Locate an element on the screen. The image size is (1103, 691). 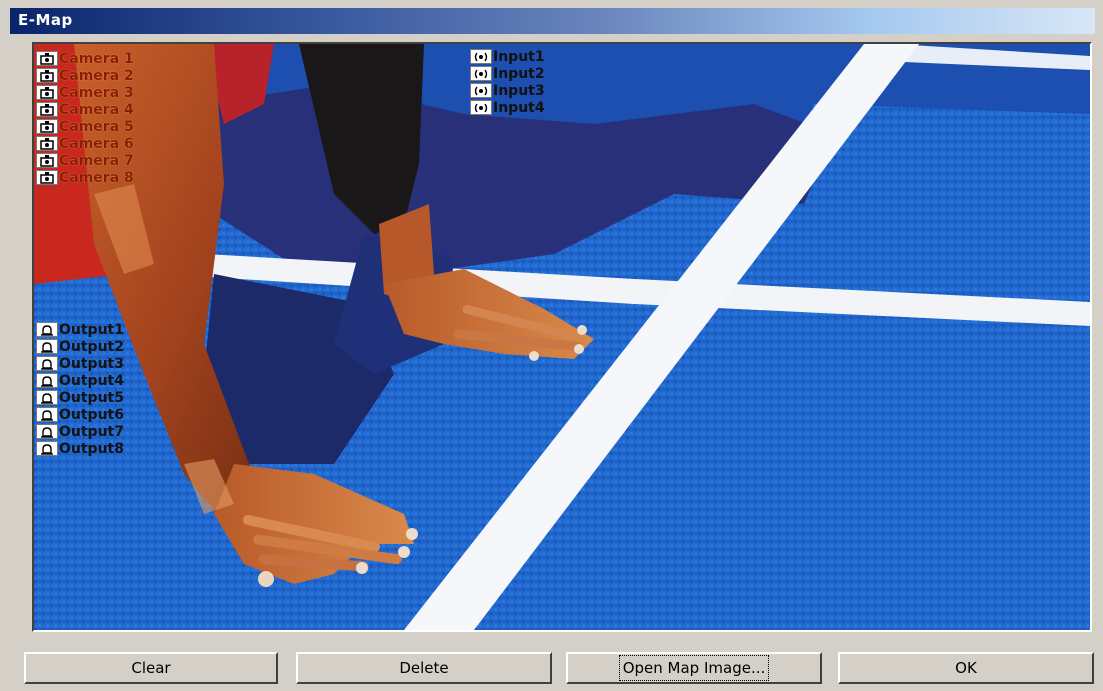
camera-device-7: Camera 7 is located at coordinates (85, 160).